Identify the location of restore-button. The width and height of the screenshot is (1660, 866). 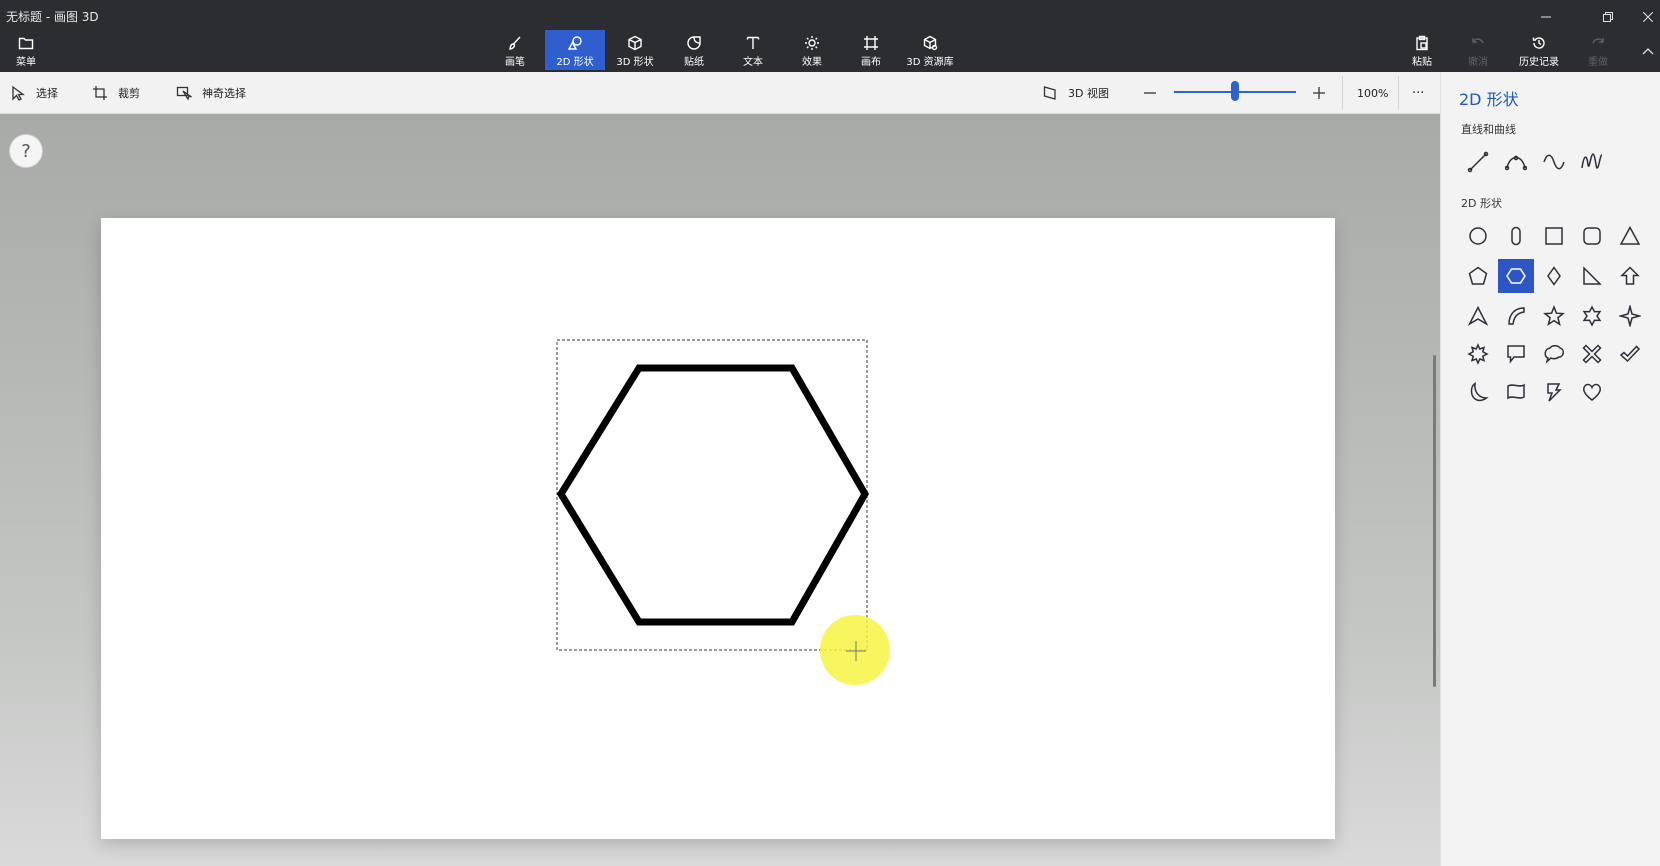
(1608, 17).